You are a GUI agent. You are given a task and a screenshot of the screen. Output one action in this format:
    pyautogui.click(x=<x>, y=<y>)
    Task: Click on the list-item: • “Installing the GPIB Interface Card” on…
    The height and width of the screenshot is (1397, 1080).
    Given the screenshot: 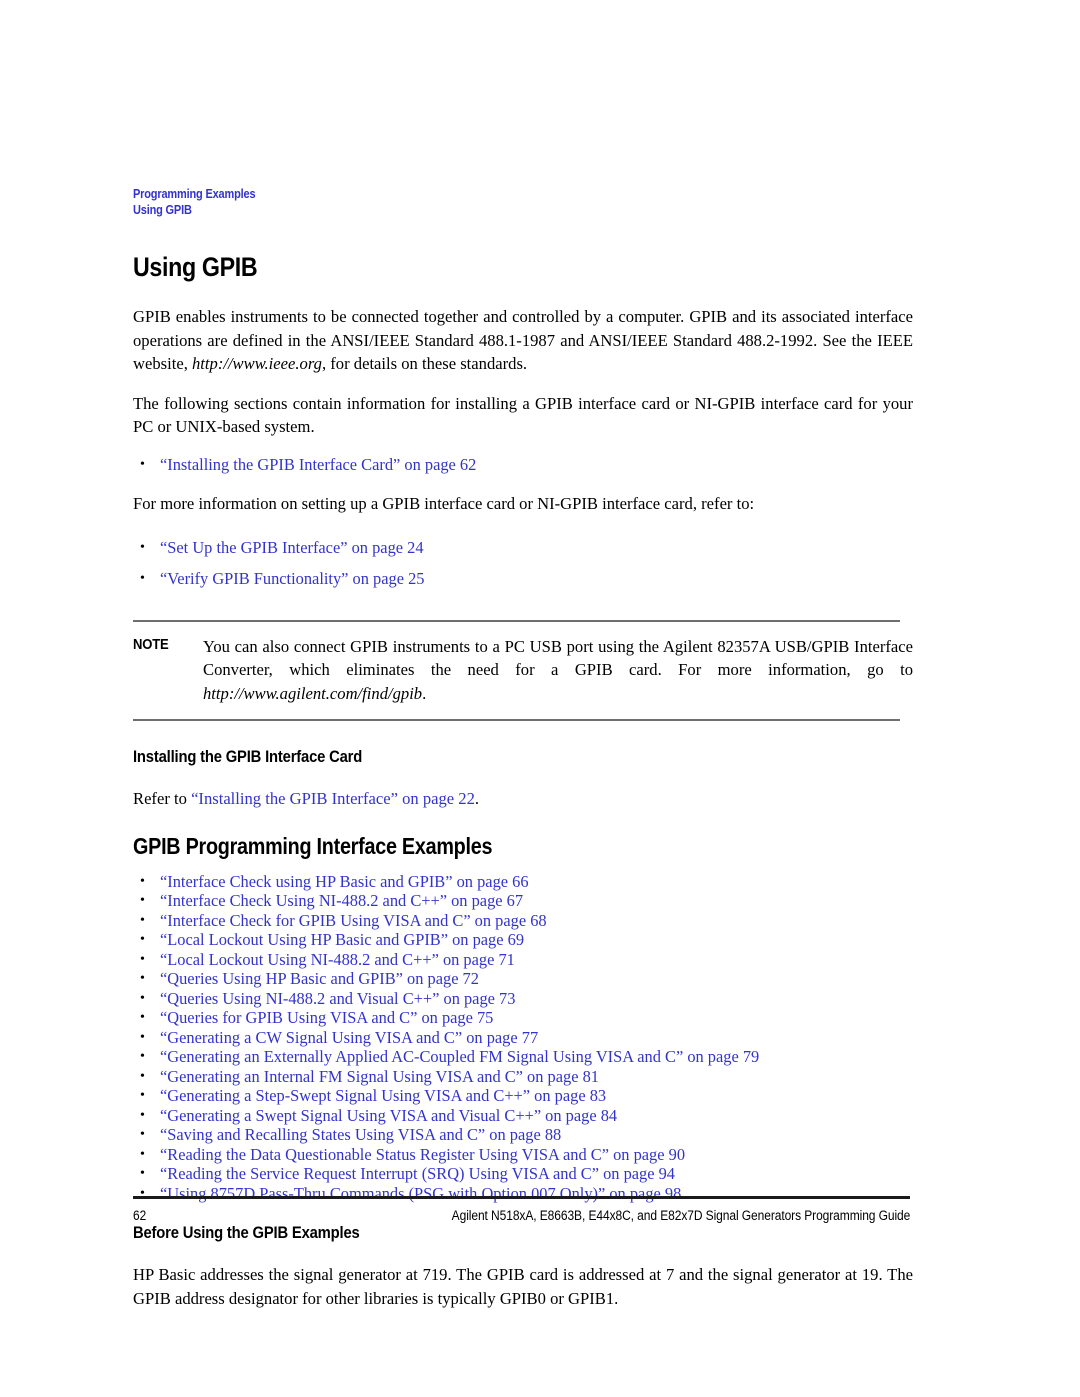 What is the action you would take?
    pyautogui.click(x=523, y=465)
    